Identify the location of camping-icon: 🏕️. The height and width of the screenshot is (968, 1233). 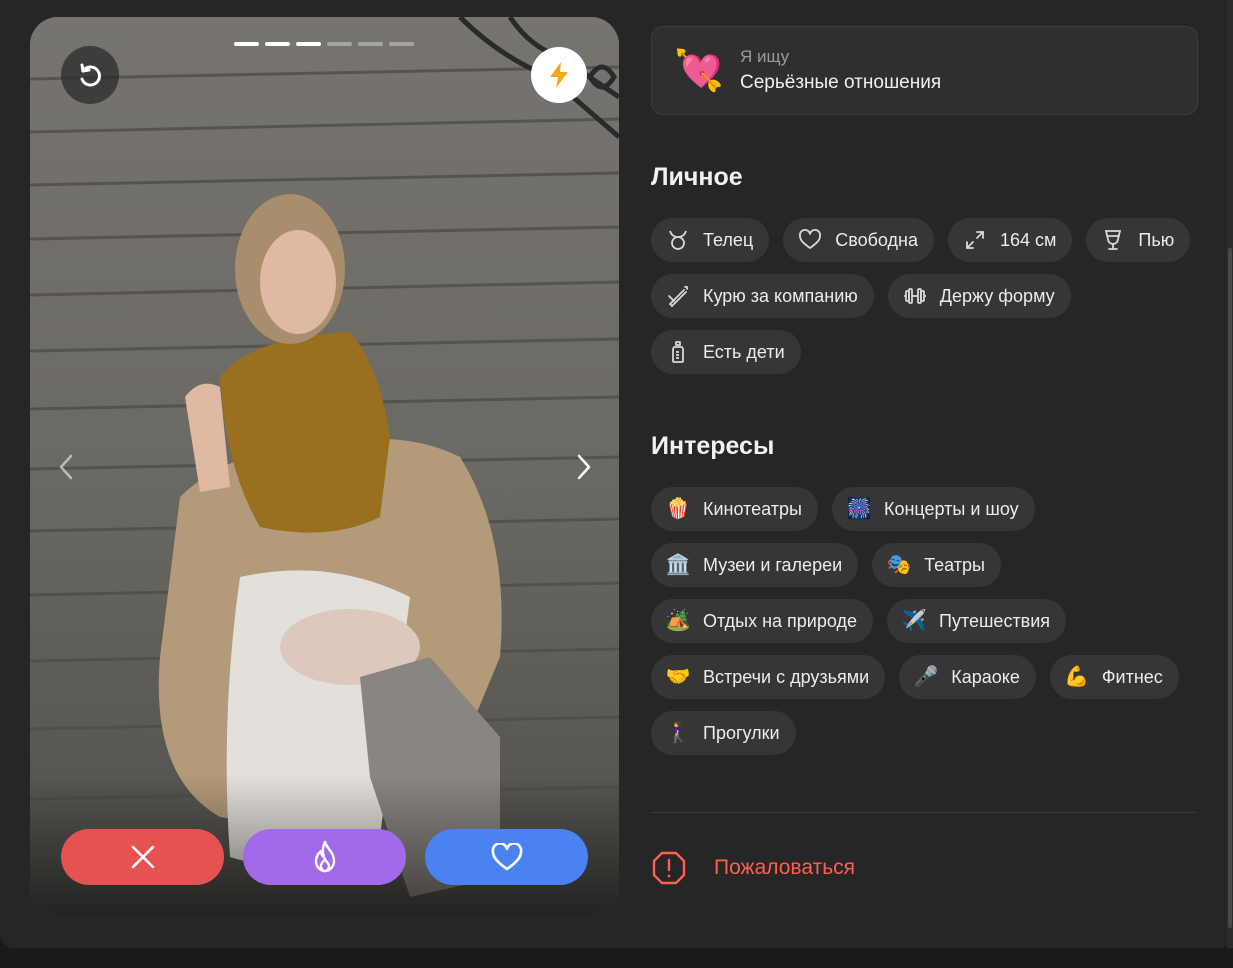
(678, 621).